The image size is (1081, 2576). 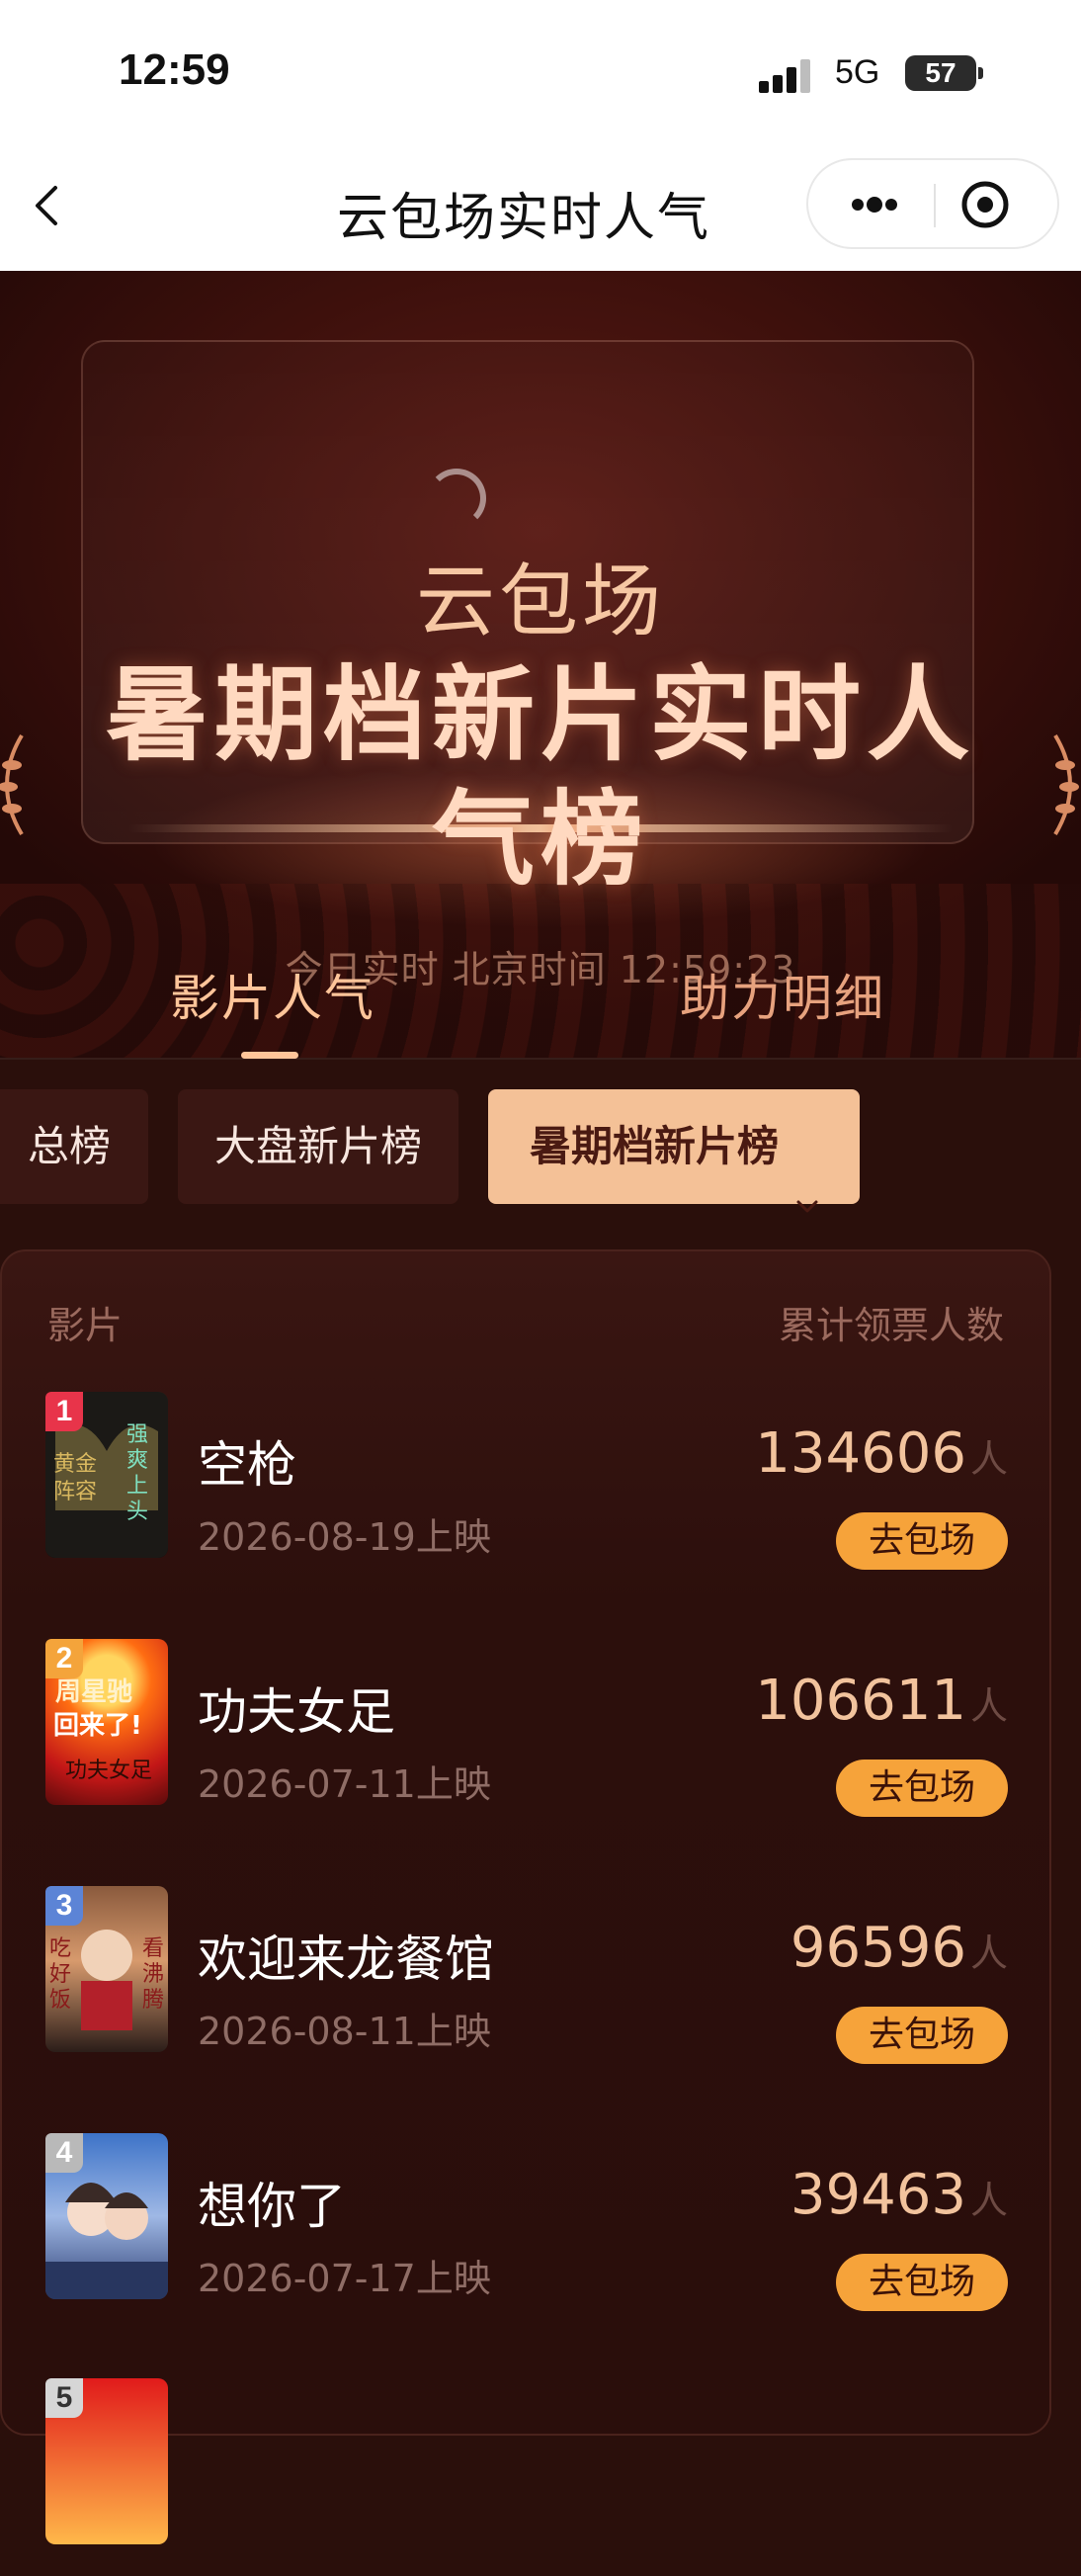 What do you see at coordinates (540, 601) in the screenshot?
I see `hero-subtitle: 云包场` at bounding box center [540, 601].